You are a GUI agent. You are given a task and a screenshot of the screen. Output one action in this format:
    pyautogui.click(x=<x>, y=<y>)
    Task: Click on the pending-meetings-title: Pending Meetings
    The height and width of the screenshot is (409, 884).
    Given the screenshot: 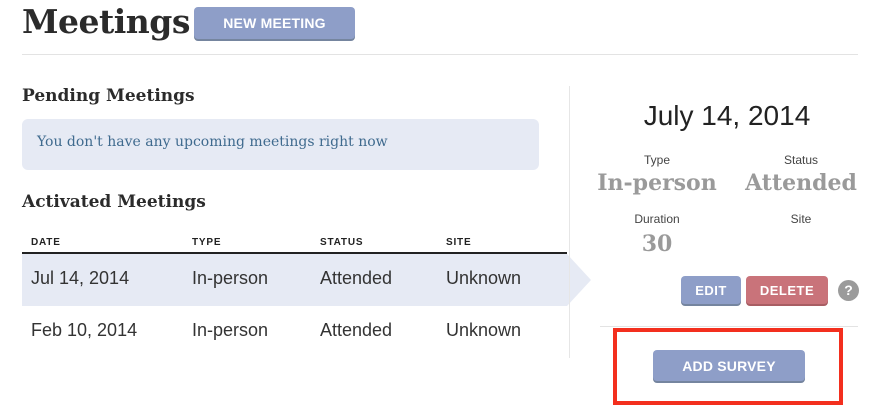 What is the action you would take?
    pyautogui.click(x=108, y=96)
    